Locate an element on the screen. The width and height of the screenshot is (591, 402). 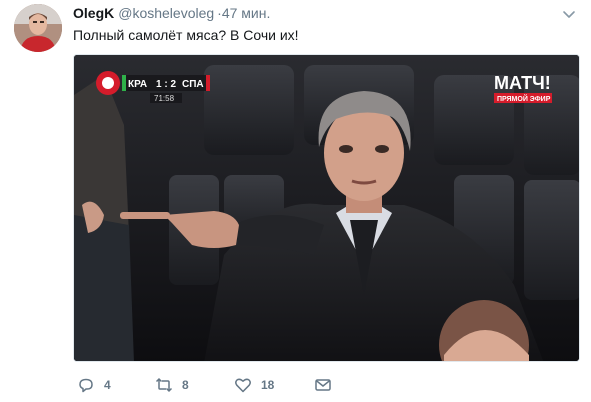
like-button: 18 is located at coordinates (254, 385).